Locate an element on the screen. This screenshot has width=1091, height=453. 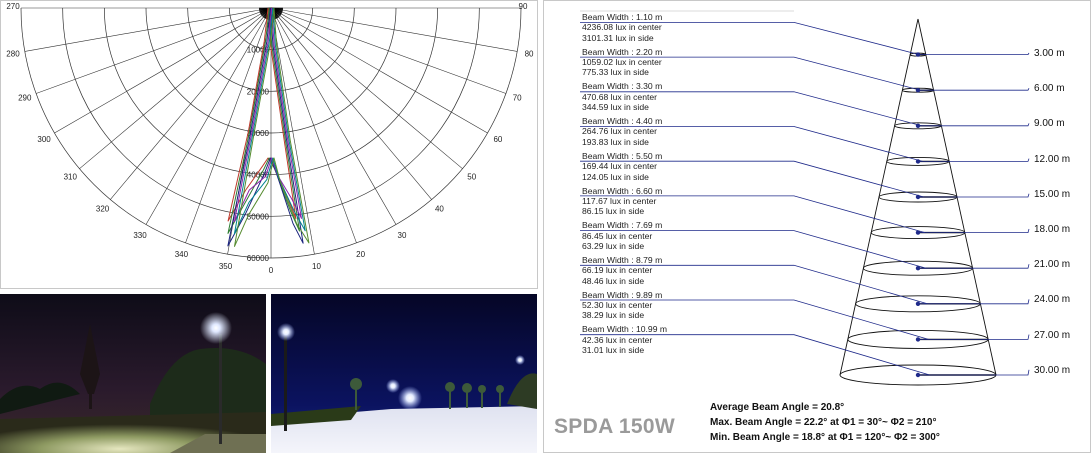
polar-angle-label: 70 is located at coordinates (517, 98).